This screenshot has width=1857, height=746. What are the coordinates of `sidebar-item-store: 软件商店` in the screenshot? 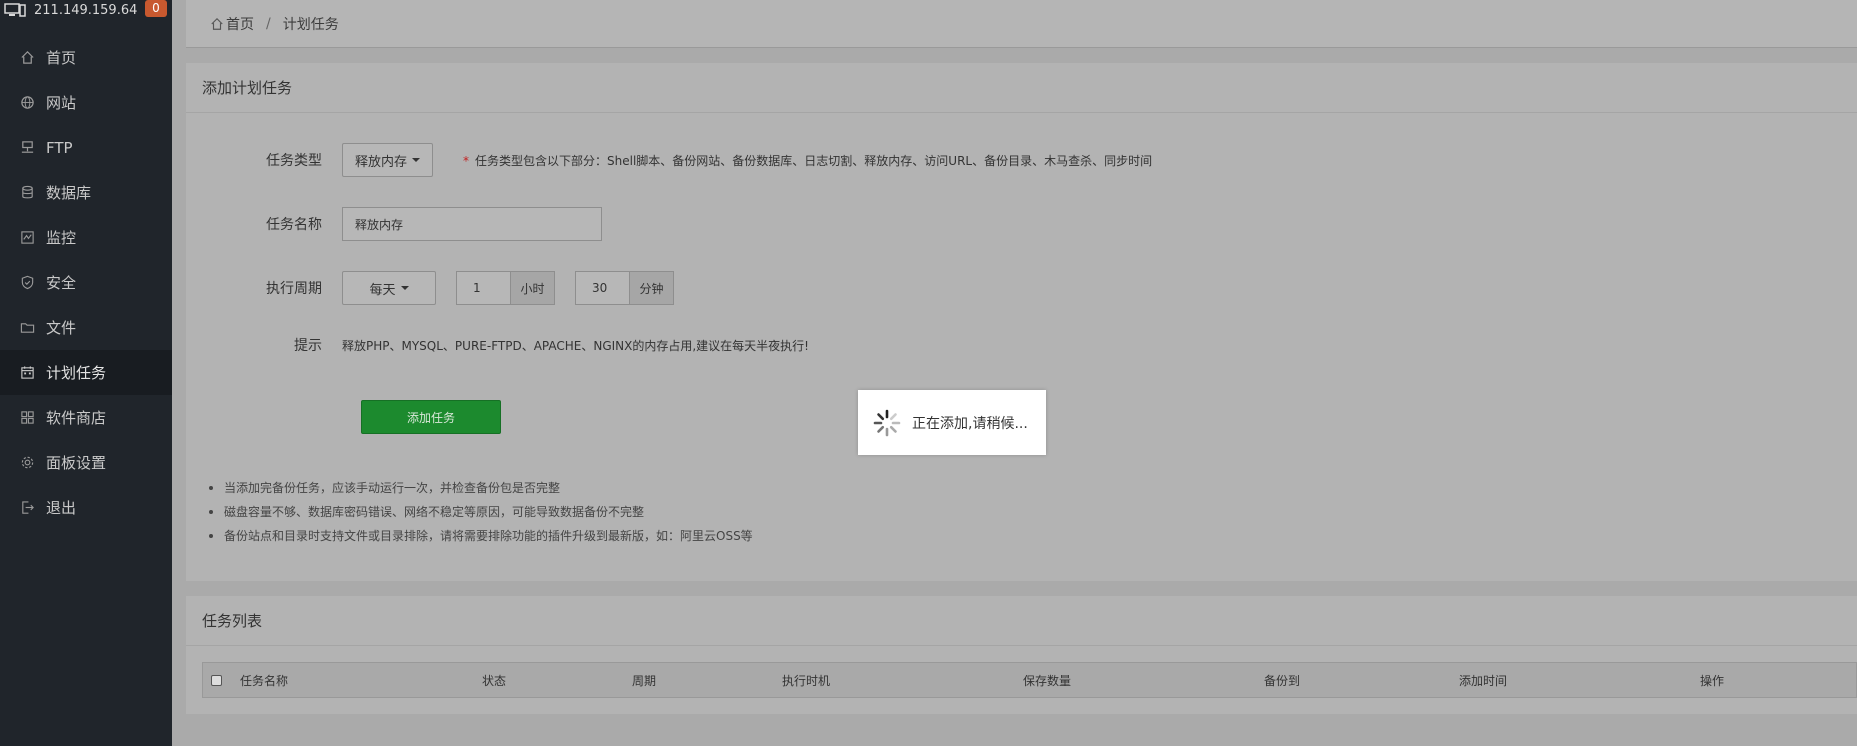 It's located at (86, 417).